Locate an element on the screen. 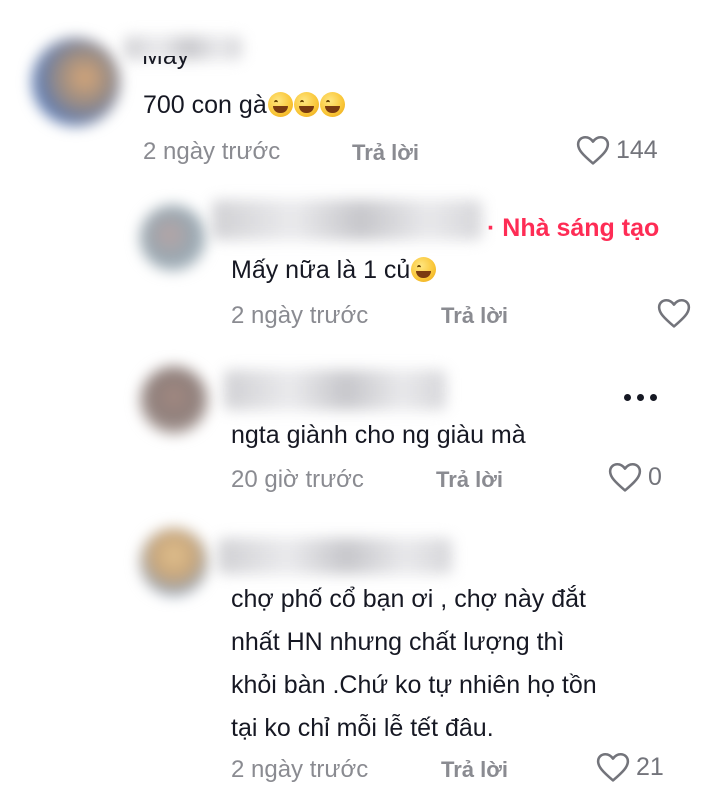 The image size is (722, 812). like-count: 0 is located at coordinates (655, 476).